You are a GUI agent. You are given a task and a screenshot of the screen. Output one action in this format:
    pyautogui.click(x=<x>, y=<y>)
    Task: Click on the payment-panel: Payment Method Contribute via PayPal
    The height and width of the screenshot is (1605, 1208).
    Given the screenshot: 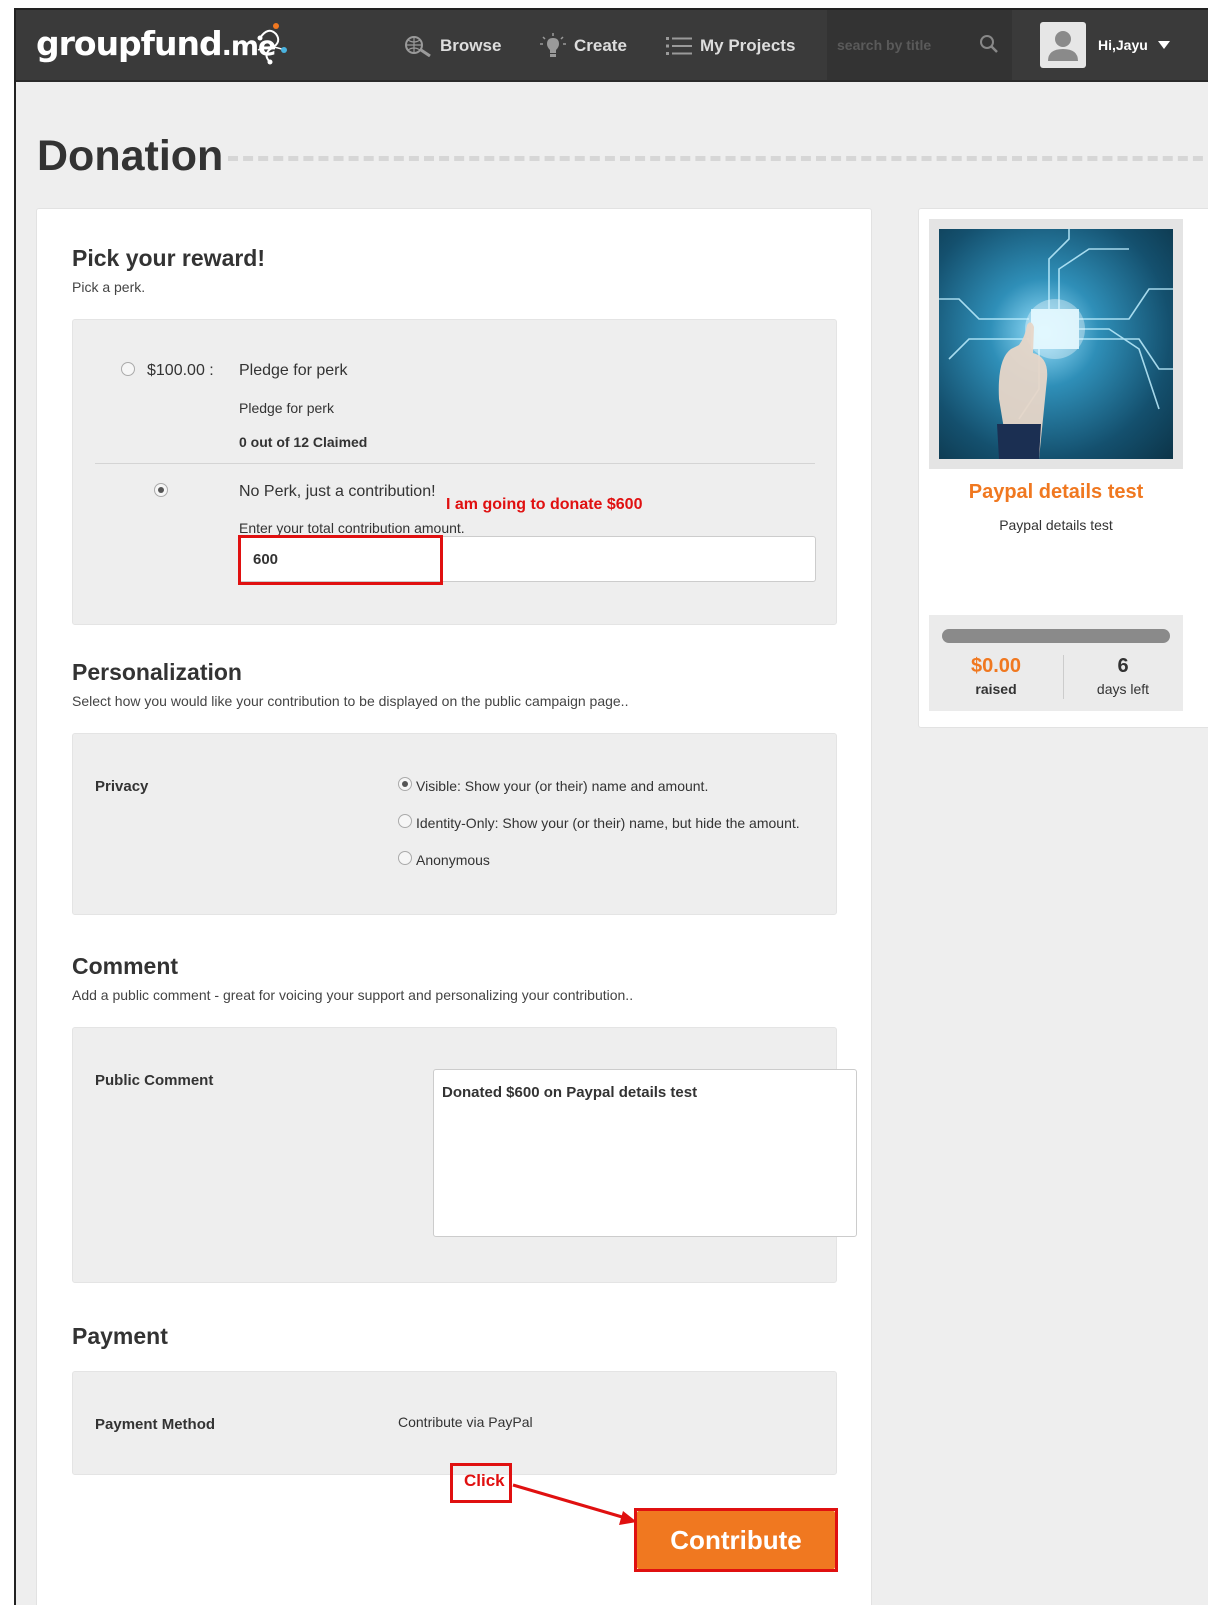 What is the action you would take?
    pyautogui.click(x=454, y=1423)
    